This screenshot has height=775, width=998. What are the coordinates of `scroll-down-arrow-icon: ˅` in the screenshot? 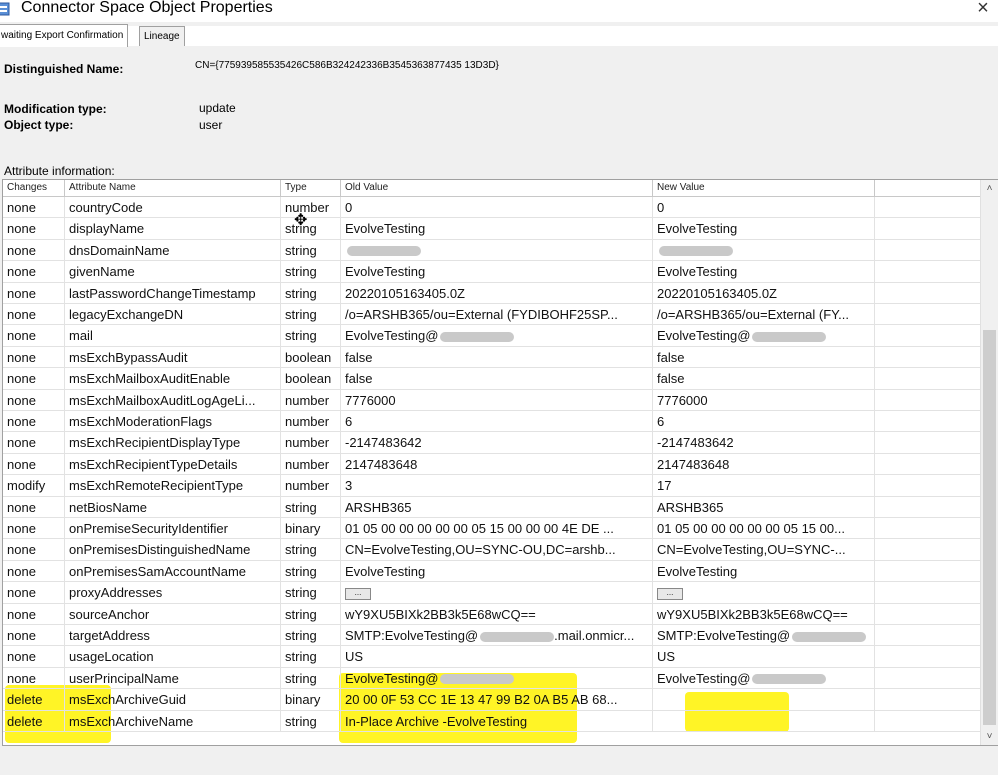 It's located at (989, 736).